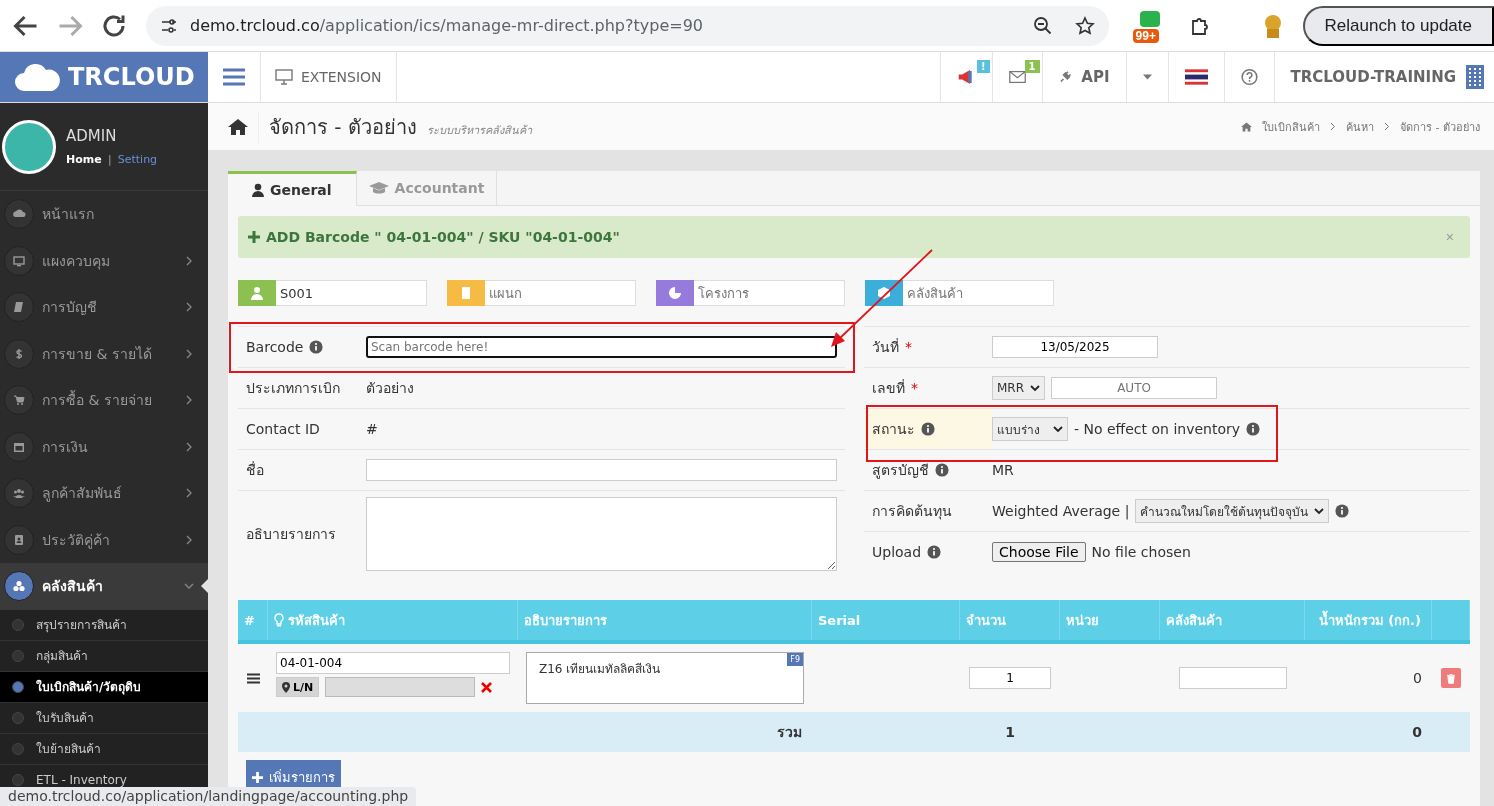 This screenshot has height=806, width=1494. What do you see at coordinates (104, 307) in the screenshot?
I see `sidebar-item: การบัญชี` at bounding box center [104, 307].